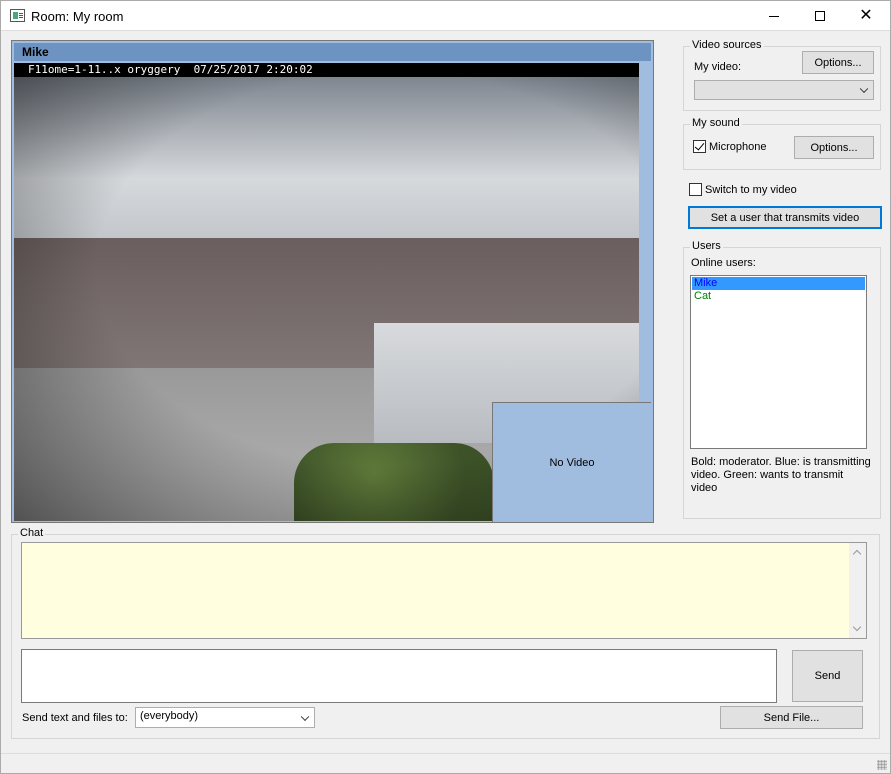 The height and width of the screenshot is (774, 891). I want to click on user-item-mike: Mike, so click(778, 283).